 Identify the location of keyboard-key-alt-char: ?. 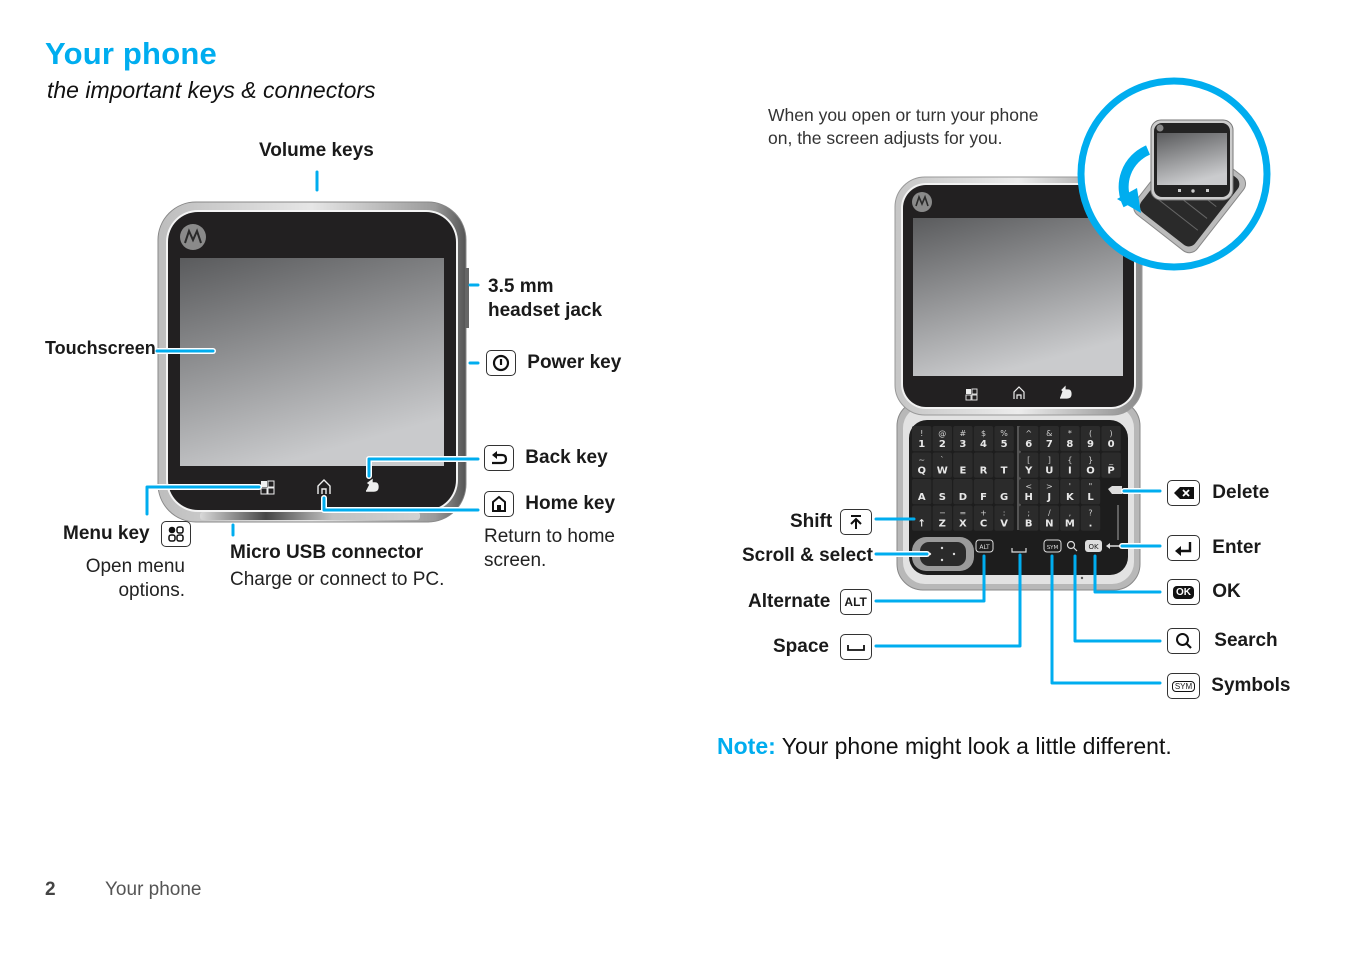
(1090, 513).